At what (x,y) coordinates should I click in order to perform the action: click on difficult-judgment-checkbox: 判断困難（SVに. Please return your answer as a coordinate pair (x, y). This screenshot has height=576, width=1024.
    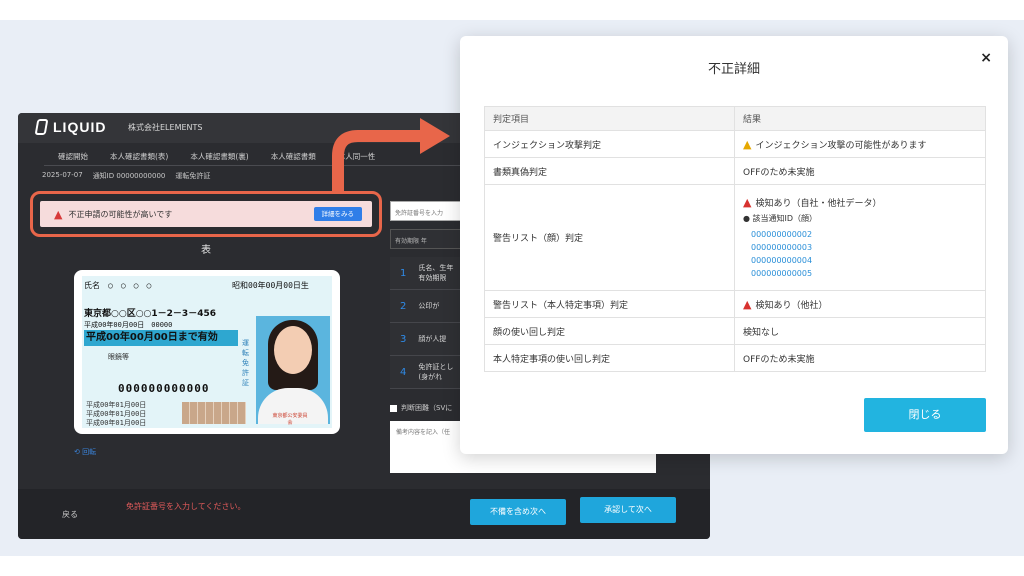
    Looking at the image, I should click on (421, 408).